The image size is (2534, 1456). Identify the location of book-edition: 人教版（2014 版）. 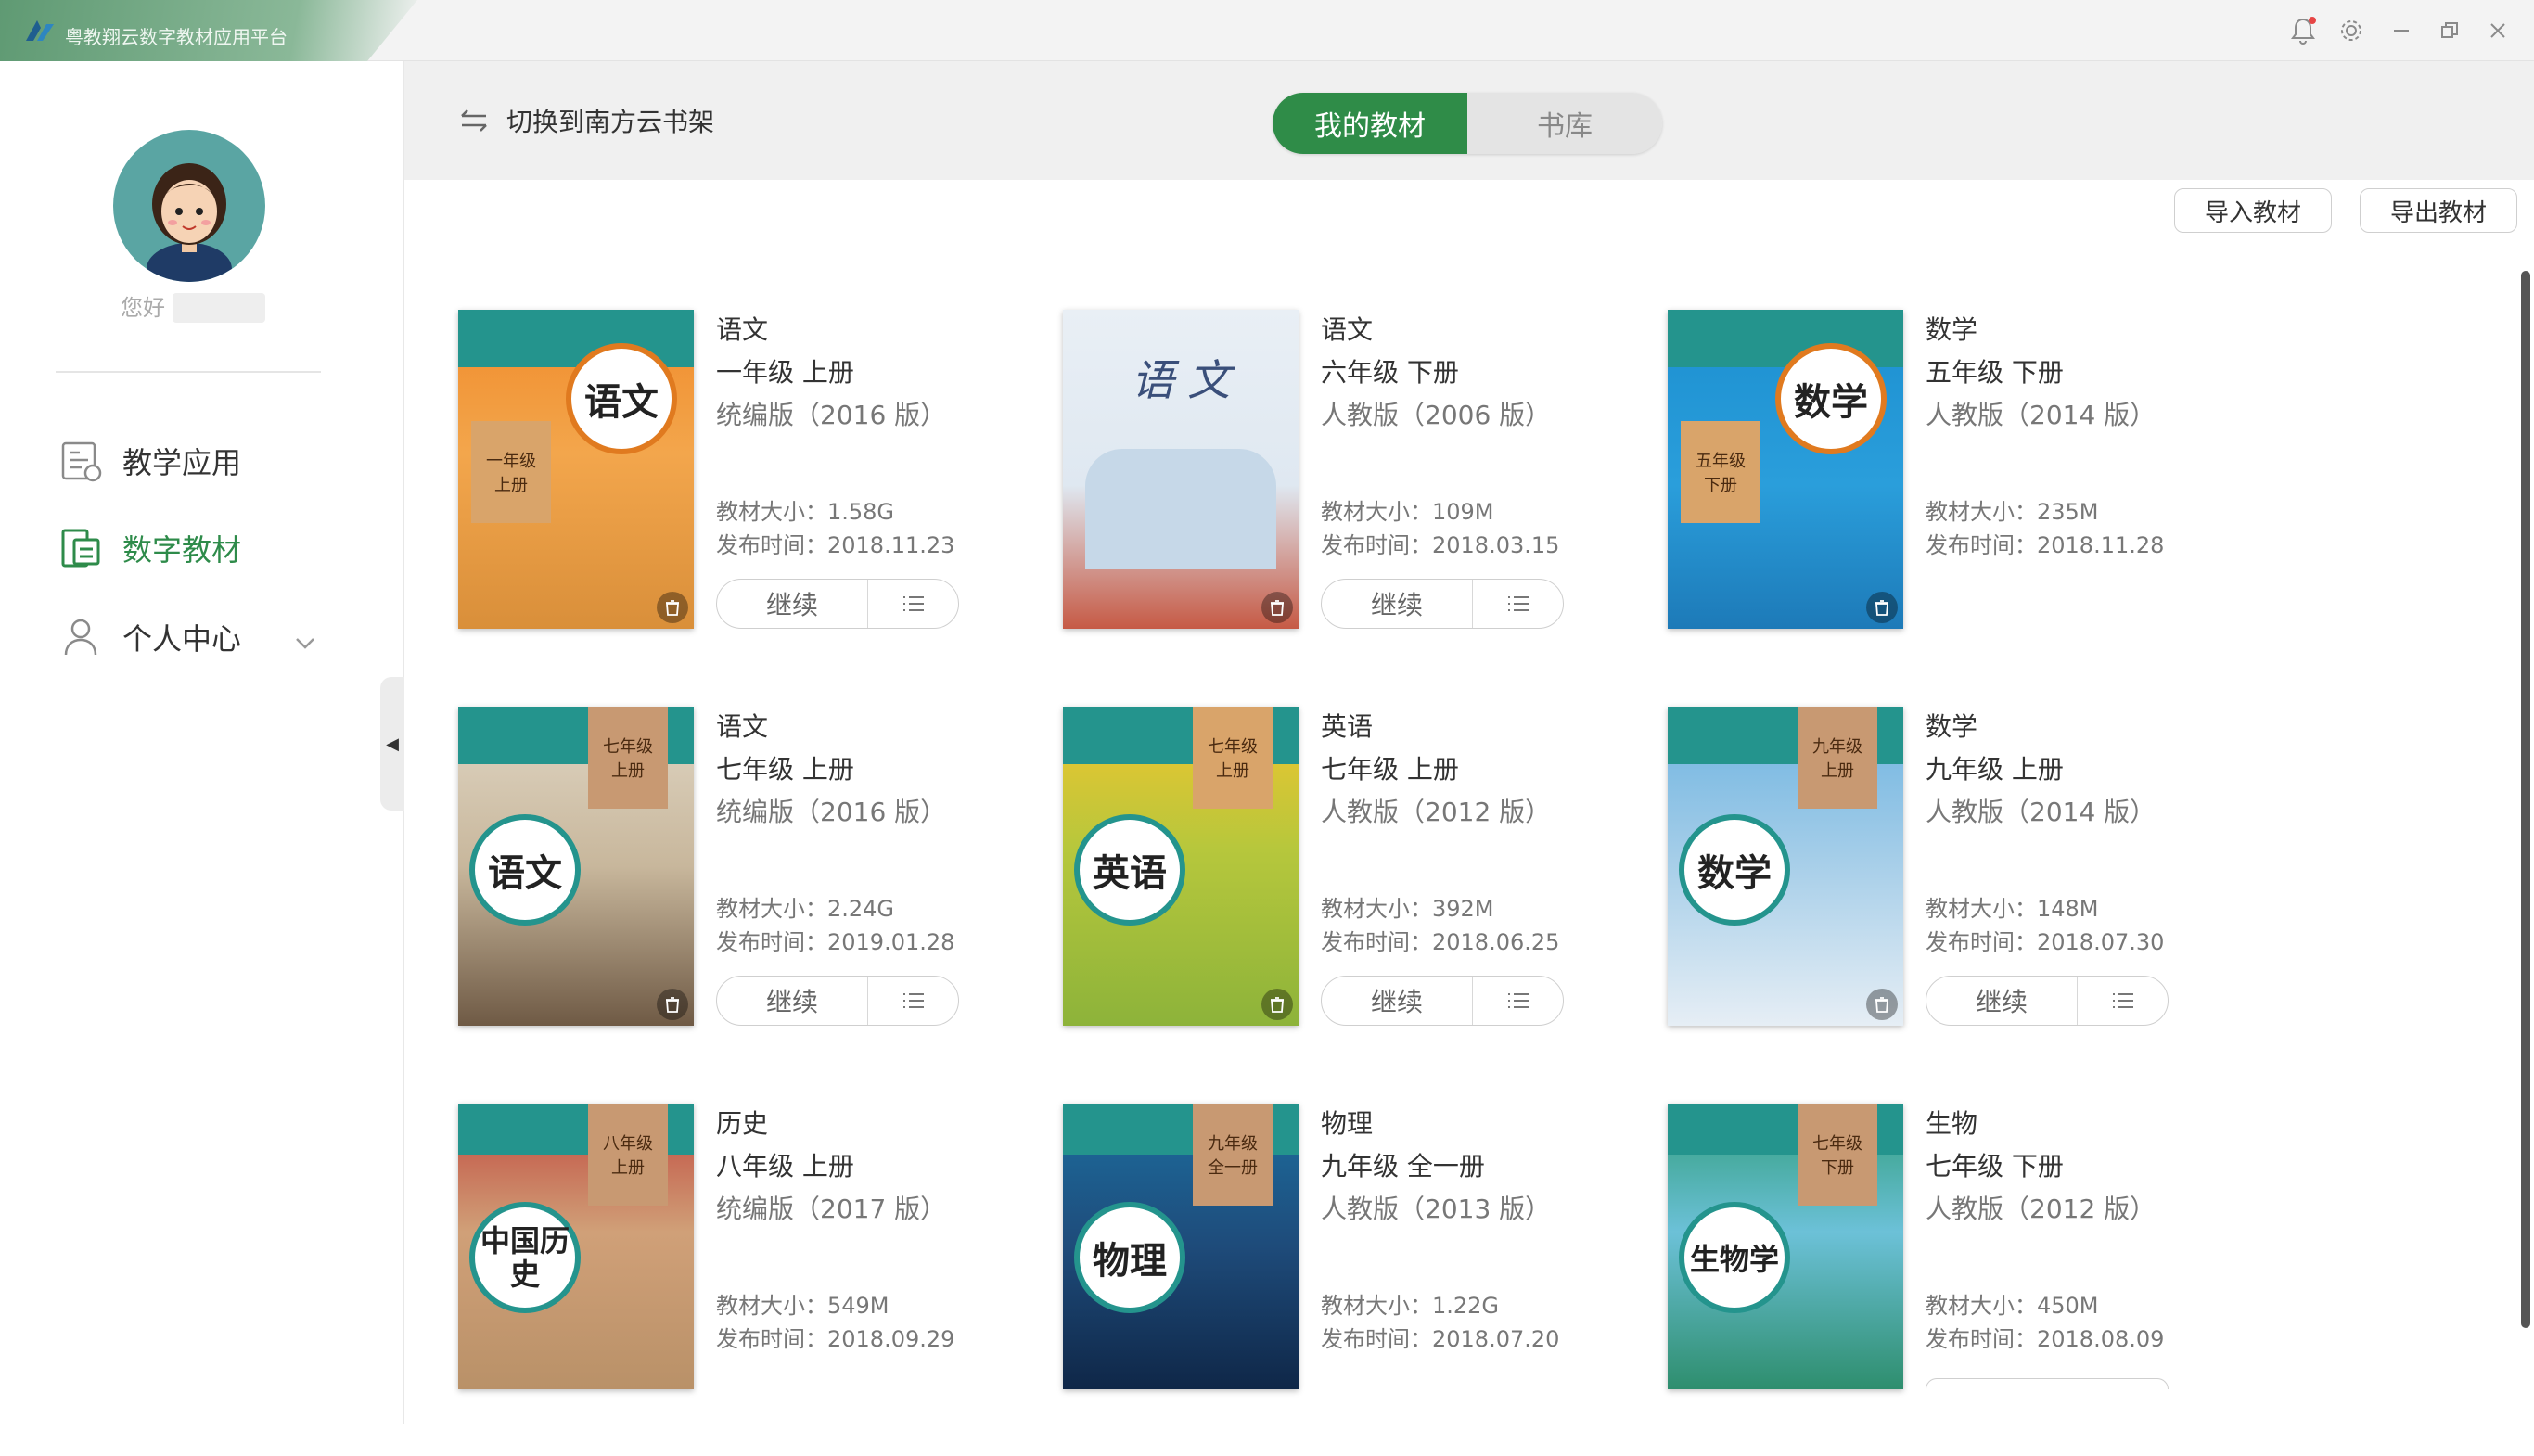
(2041, 812).